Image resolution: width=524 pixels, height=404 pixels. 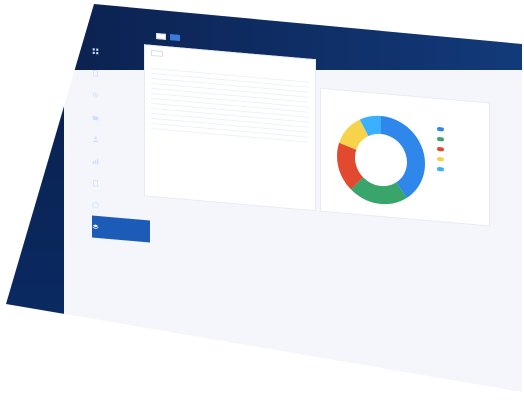 I want to click on shield-icon, so click(x=95, y=337).